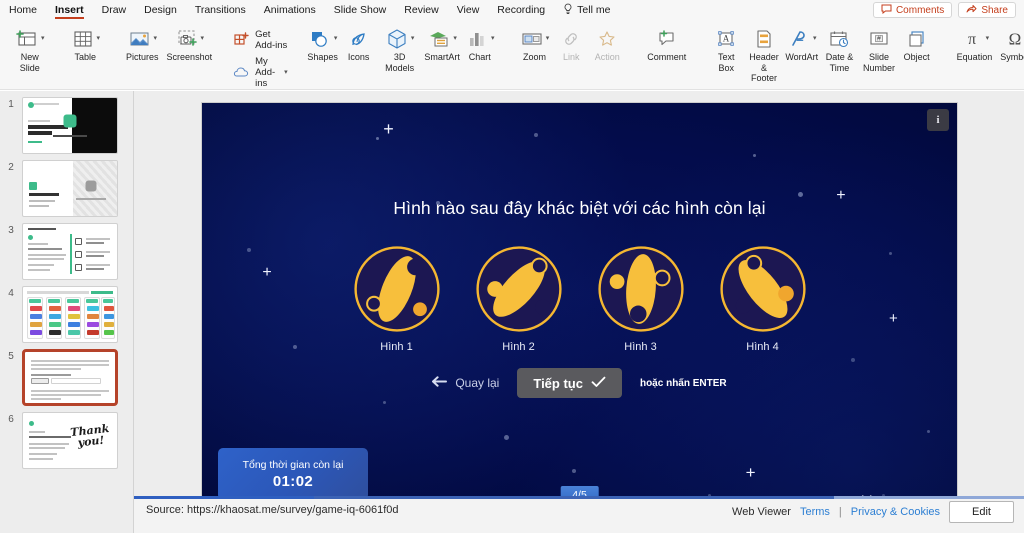 Image resolution: width=1024 pixels, height=533 pixels. Describe the element at coordinates (30, 48) in the screenshot. I see `new-slide-button: ▾ New Slide` at that location.